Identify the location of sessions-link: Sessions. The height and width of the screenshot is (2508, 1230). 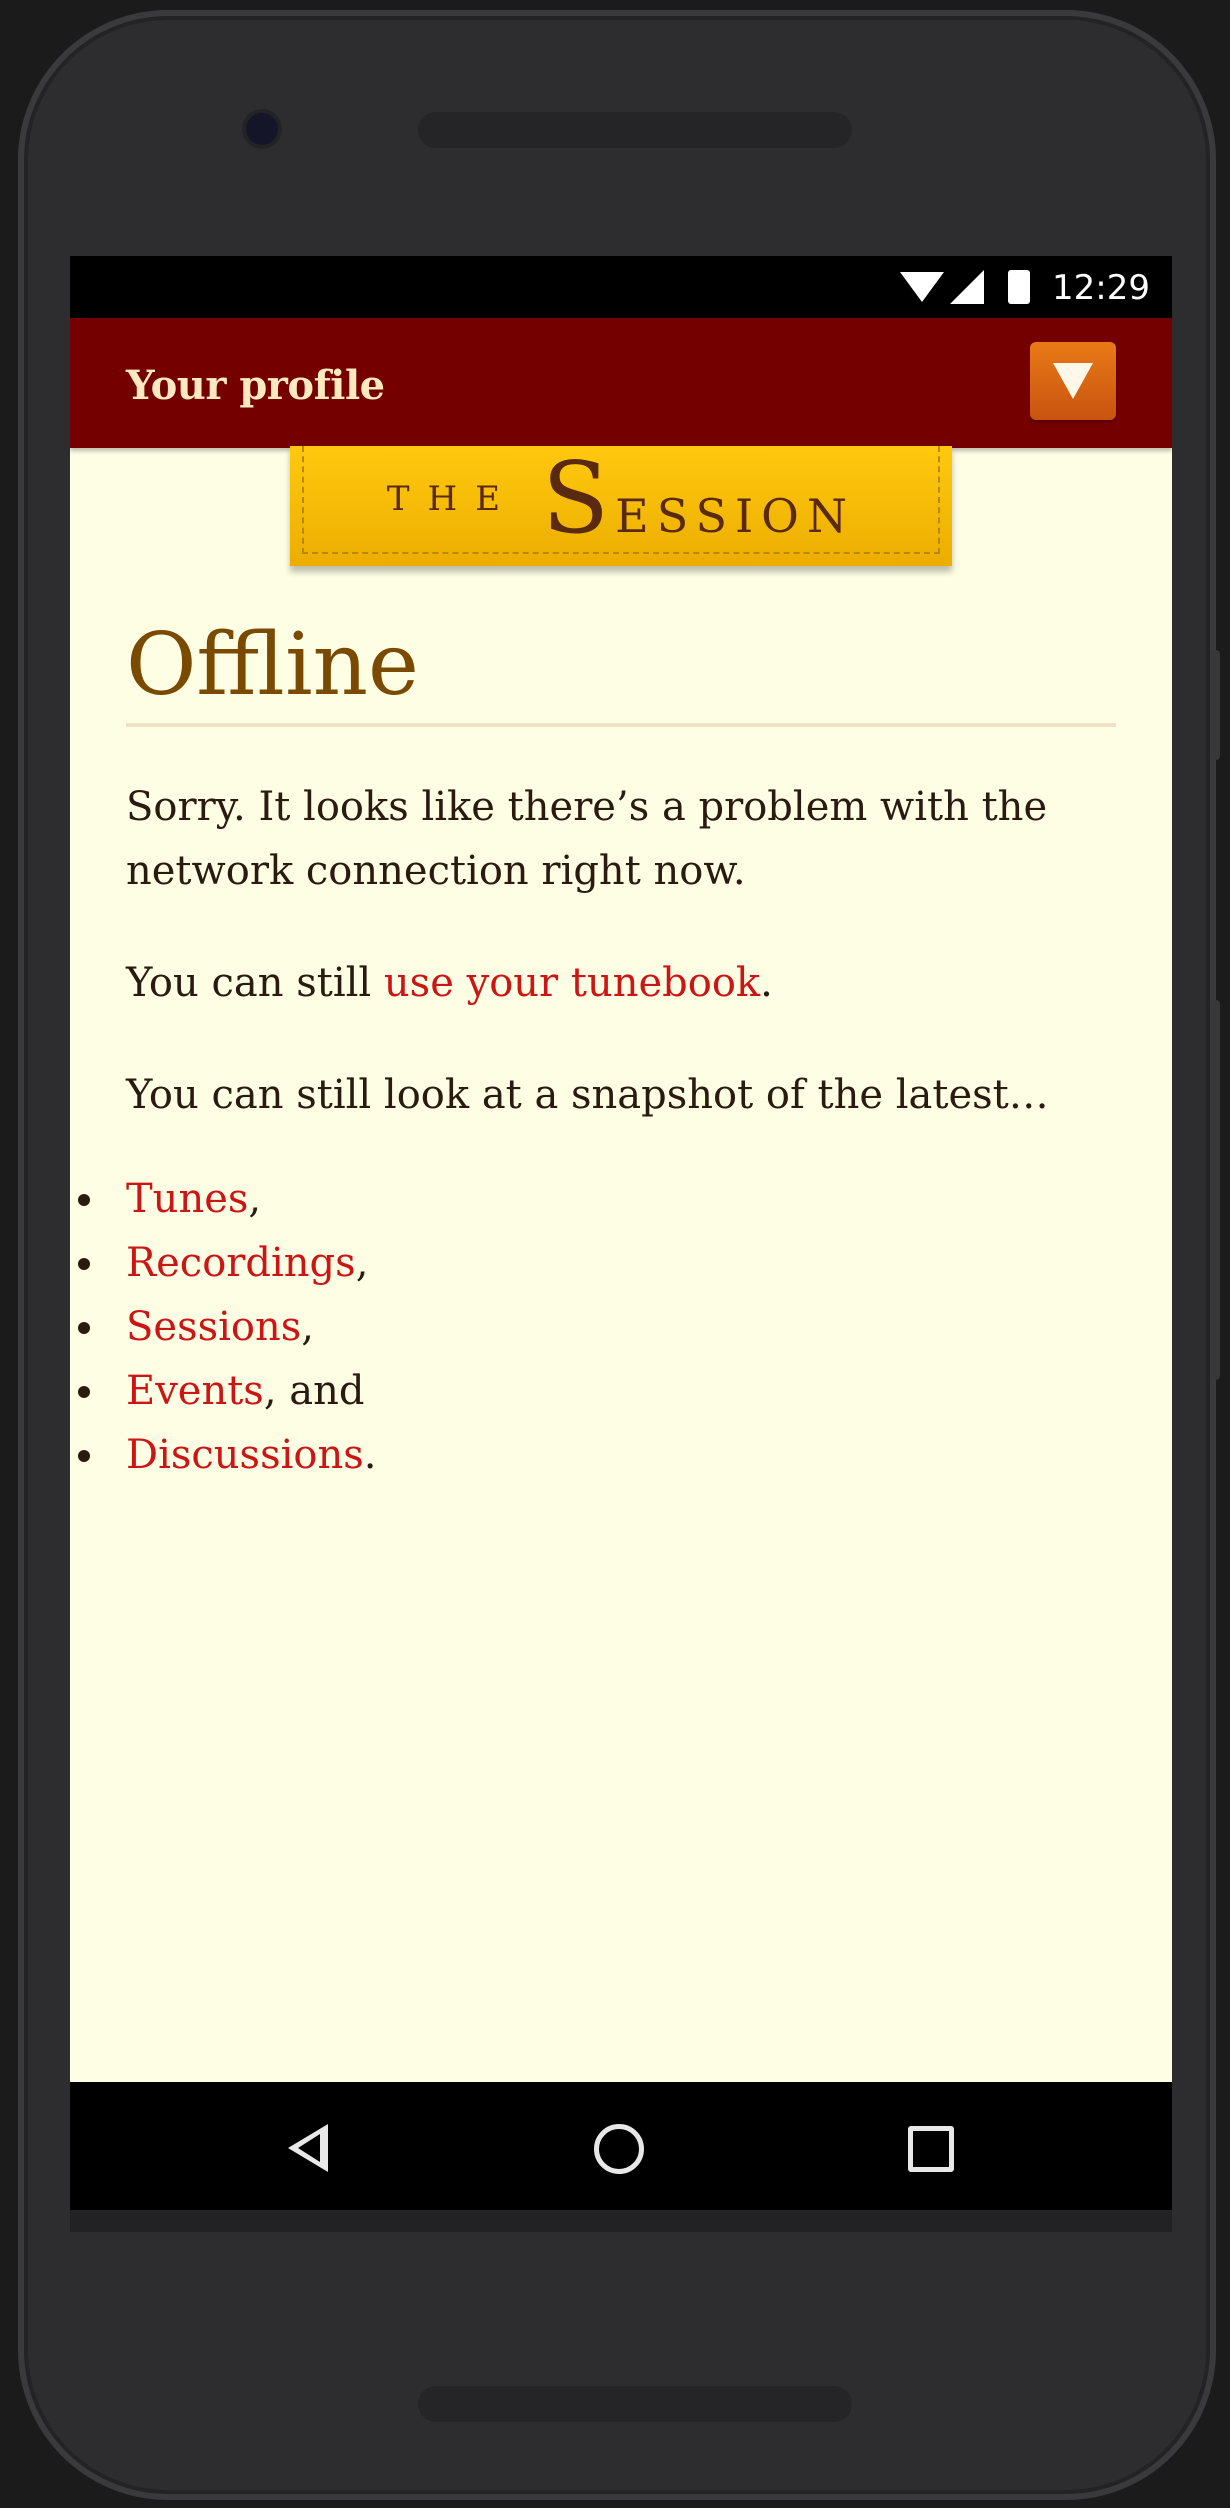
(213, 1327).